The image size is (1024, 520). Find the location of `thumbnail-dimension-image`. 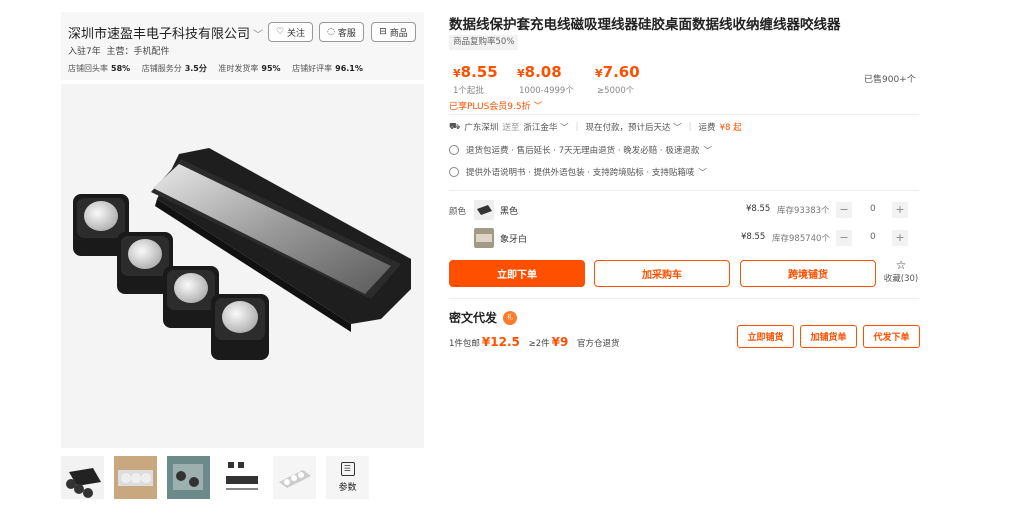

thumbnail-dimension-image is located at coordinates (242, 476).